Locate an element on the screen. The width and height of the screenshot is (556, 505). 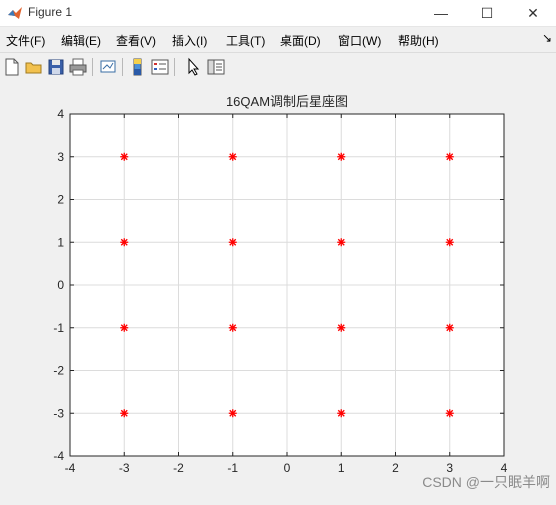
x-tick-label: 2 is located at coordinates (395, 468).